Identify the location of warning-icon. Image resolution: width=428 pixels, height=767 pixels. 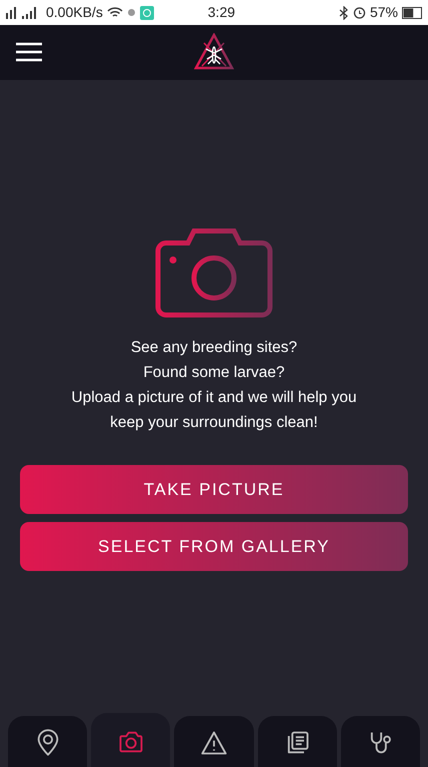
(214, 743).